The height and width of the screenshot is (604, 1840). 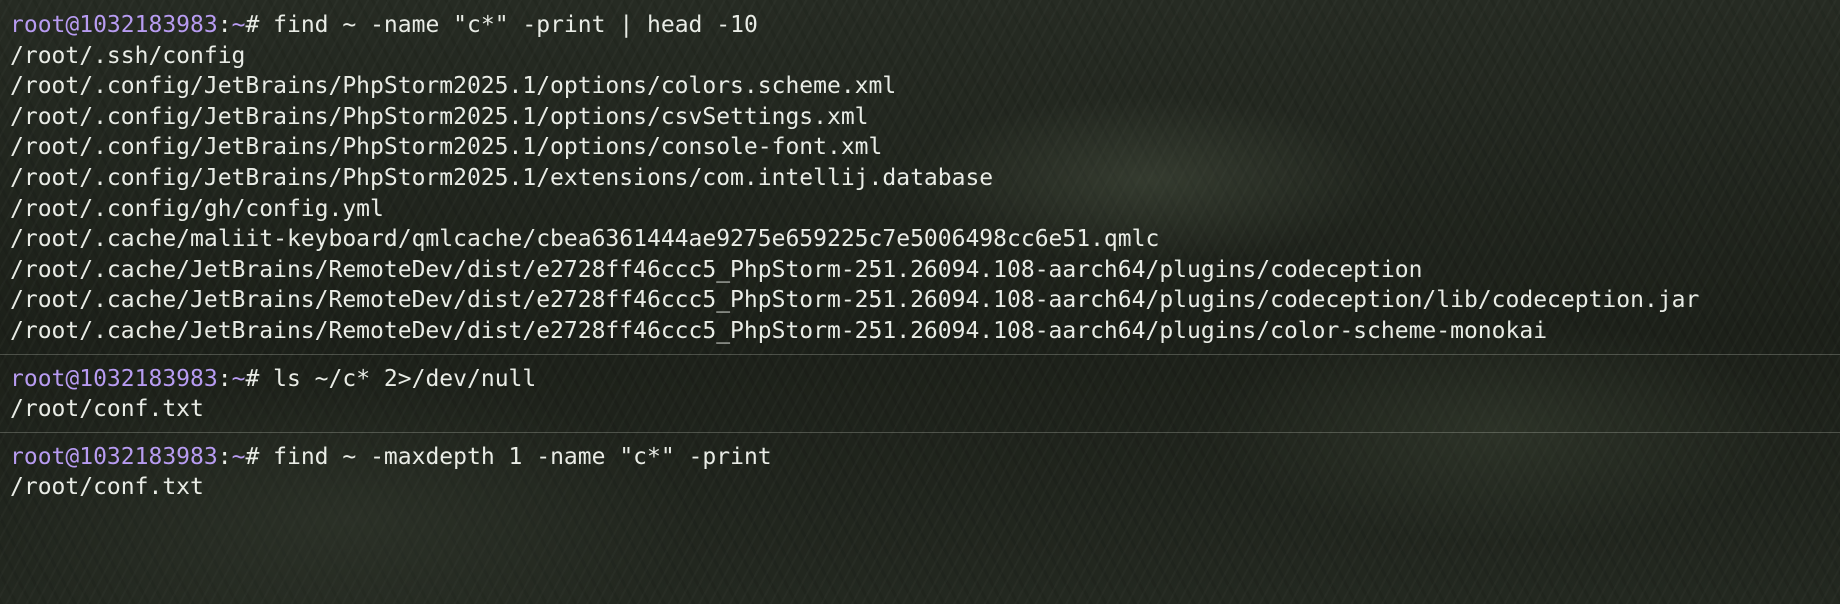 What do you see at coordinates (128, 55) in the screenshot?
I see `output-line: /root/.ssh/config` at bounding box center [128, 55].